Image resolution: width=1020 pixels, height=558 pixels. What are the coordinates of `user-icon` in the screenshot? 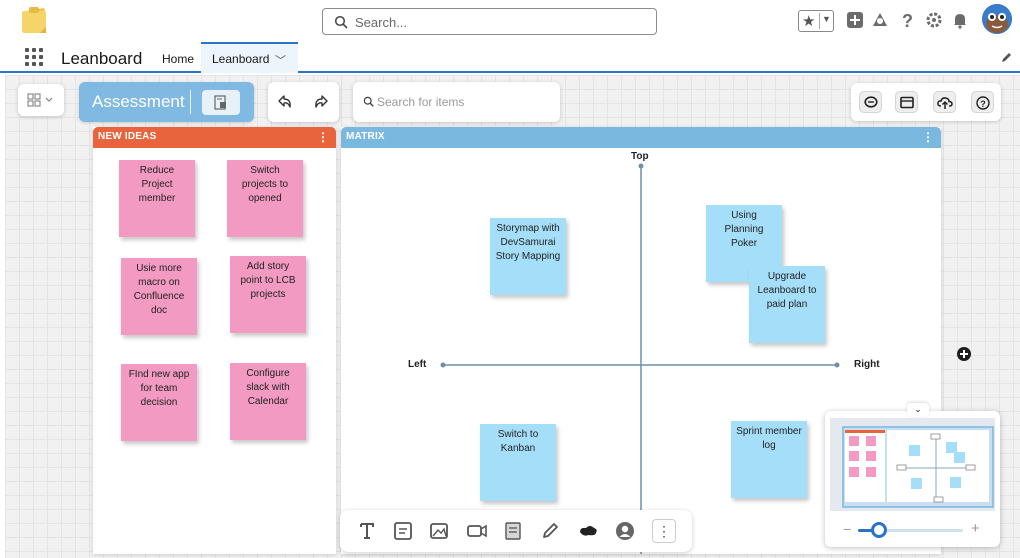 It's located at (625, 531).